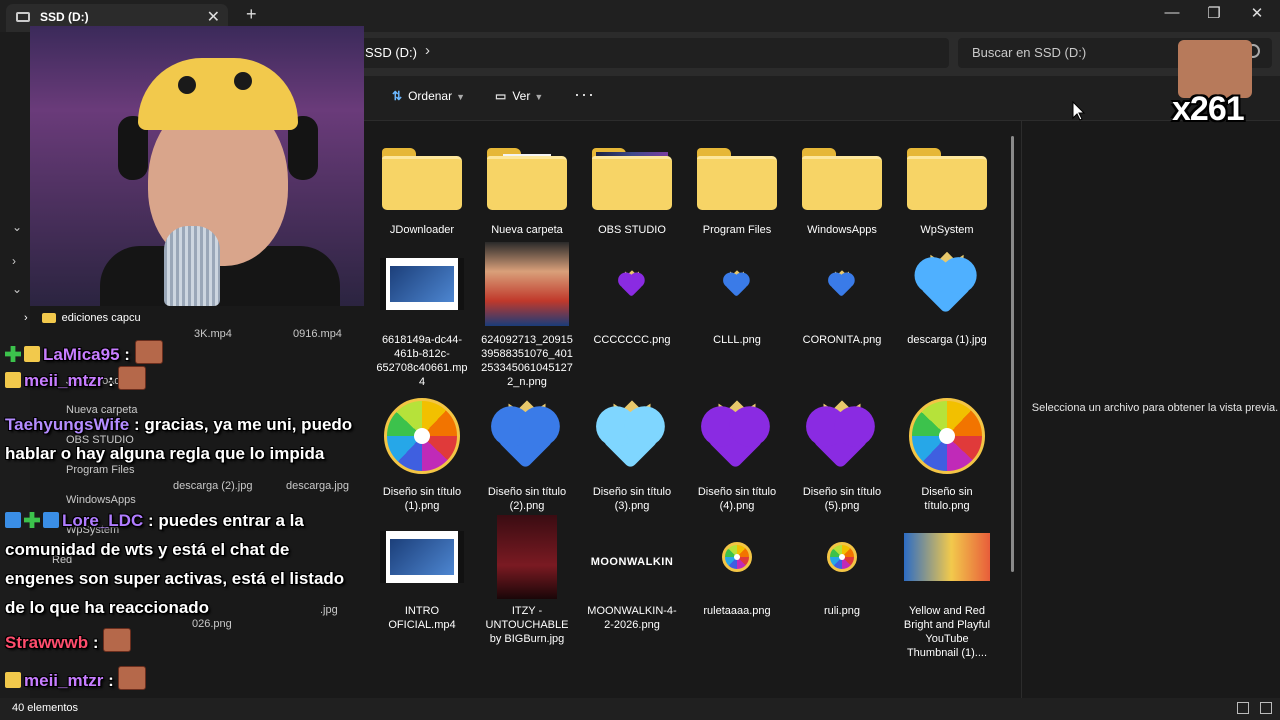 The image size is (1280, 720). What do you see at coordinates (652, 53) in the screenshot?
I see `breadcrumb: SSD (D:) ›` at bounding box center [652, 53].